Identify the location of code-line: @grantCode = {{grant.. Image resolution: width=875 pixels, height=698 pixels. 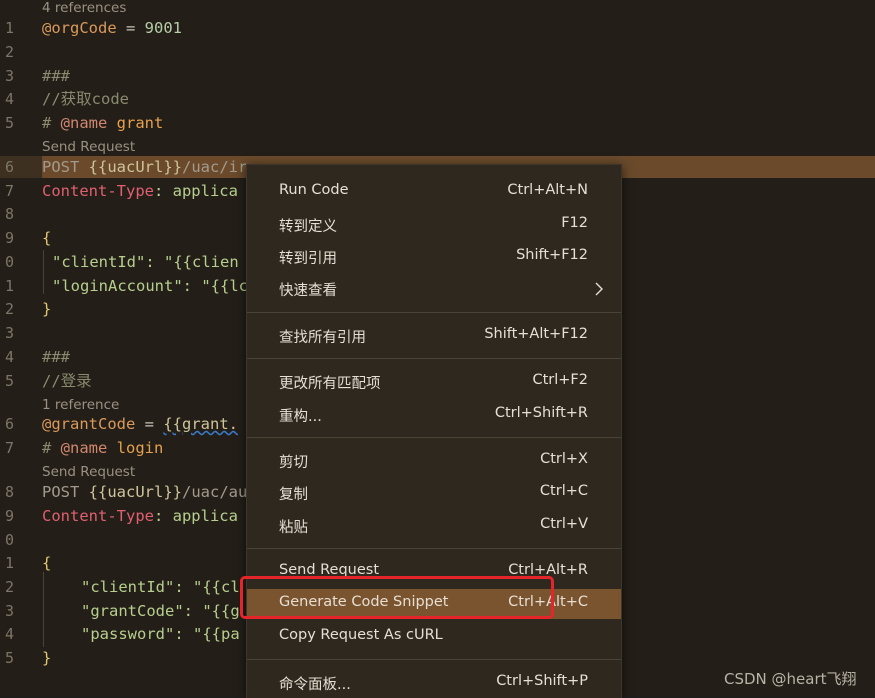
(140, 424).